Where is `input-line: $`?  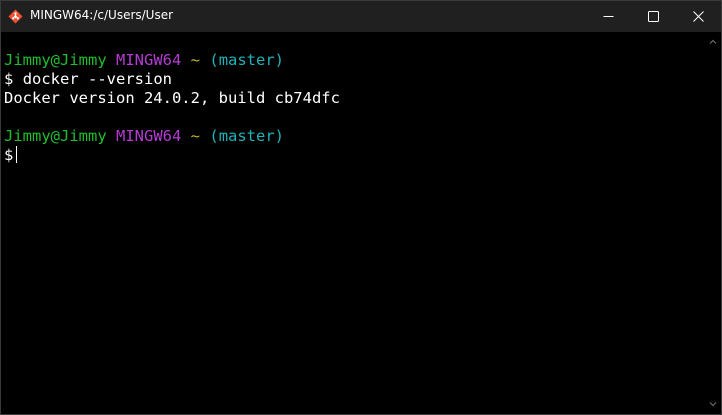 input-line: $ is located at coordinates (355, 155).